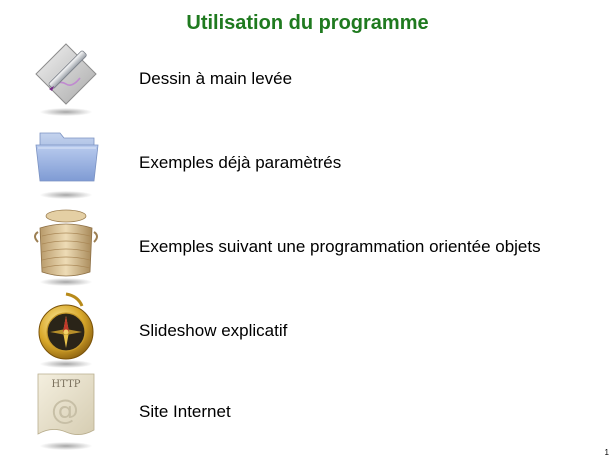  Describe the element at coordinates (216, 78) in the screenshot. I see `menu-item-label: Dessin à main levée` at that location.